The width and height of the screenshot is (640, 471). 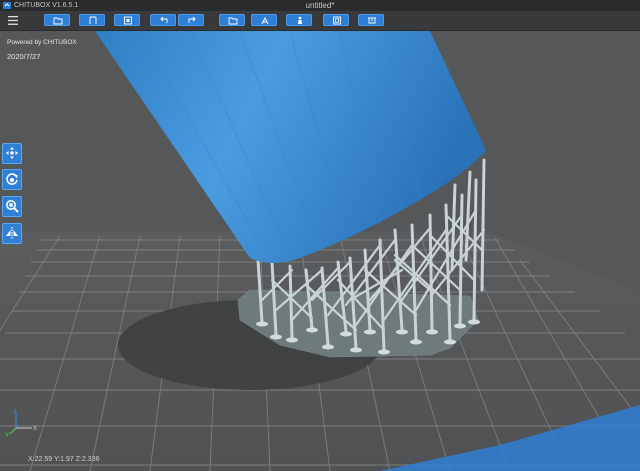 I want to click on zoom-icon, so click(x=12, y=206).